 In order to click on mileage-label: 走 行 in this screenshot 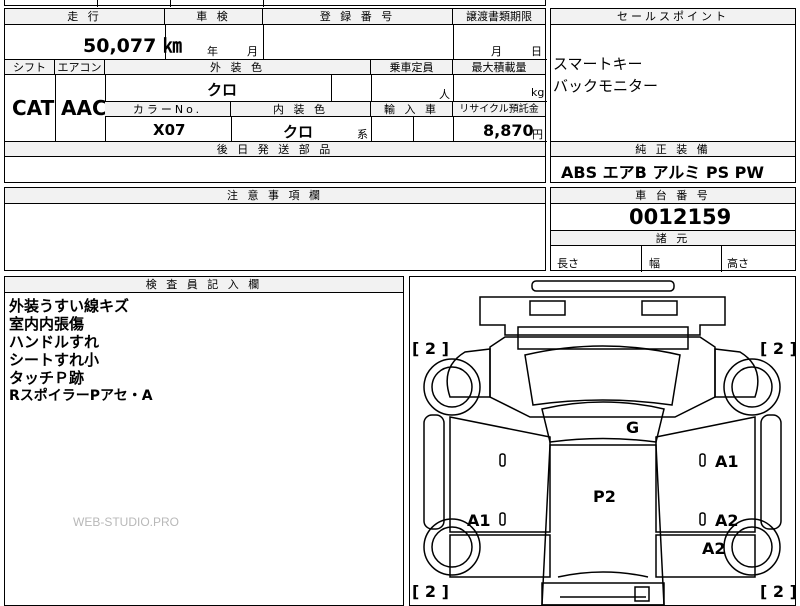, I will do `click(85, 17)`.